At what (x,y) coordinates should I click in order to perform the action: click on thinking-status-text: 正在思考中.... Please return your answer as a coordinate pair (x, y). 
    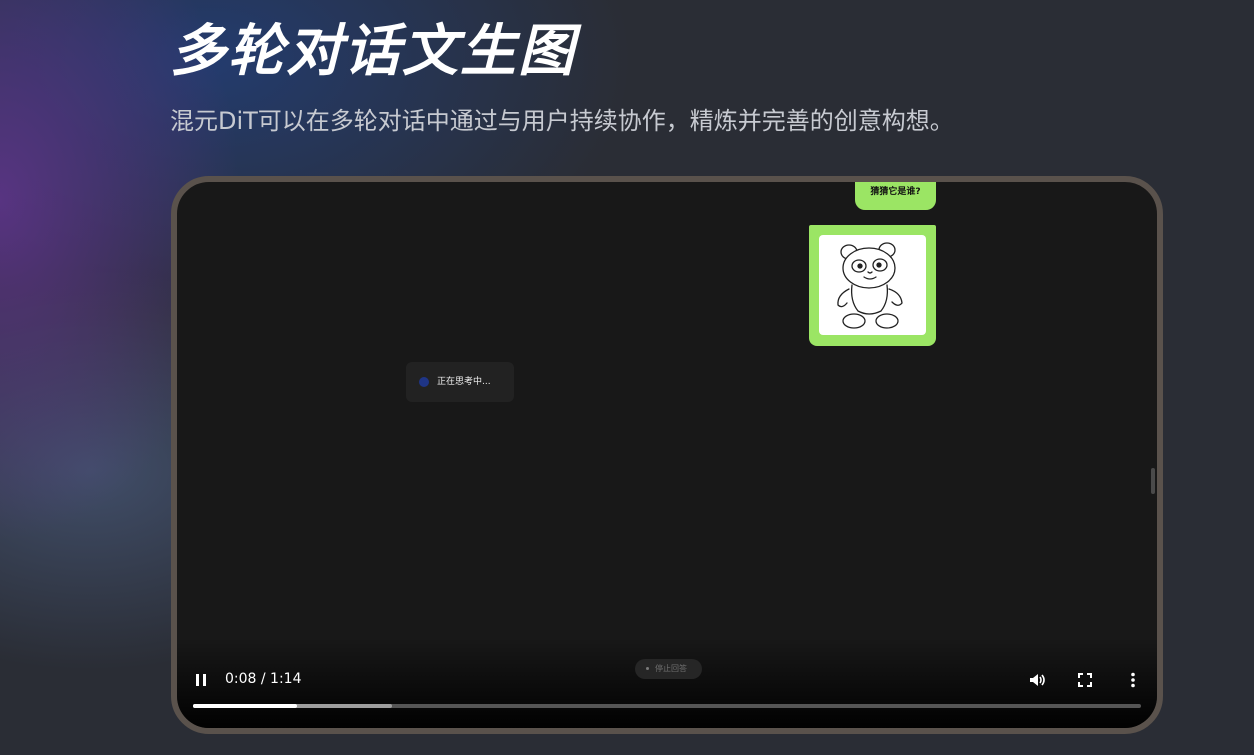
    Looking at the image, I should click on (464, 382).